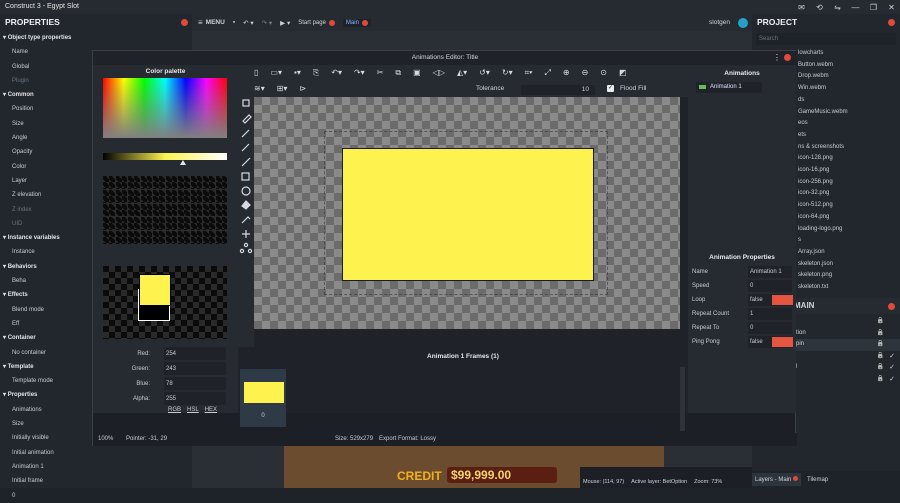 This screenshot has height=503, width=900. I want to click on project-item: s, so click(849, 241).